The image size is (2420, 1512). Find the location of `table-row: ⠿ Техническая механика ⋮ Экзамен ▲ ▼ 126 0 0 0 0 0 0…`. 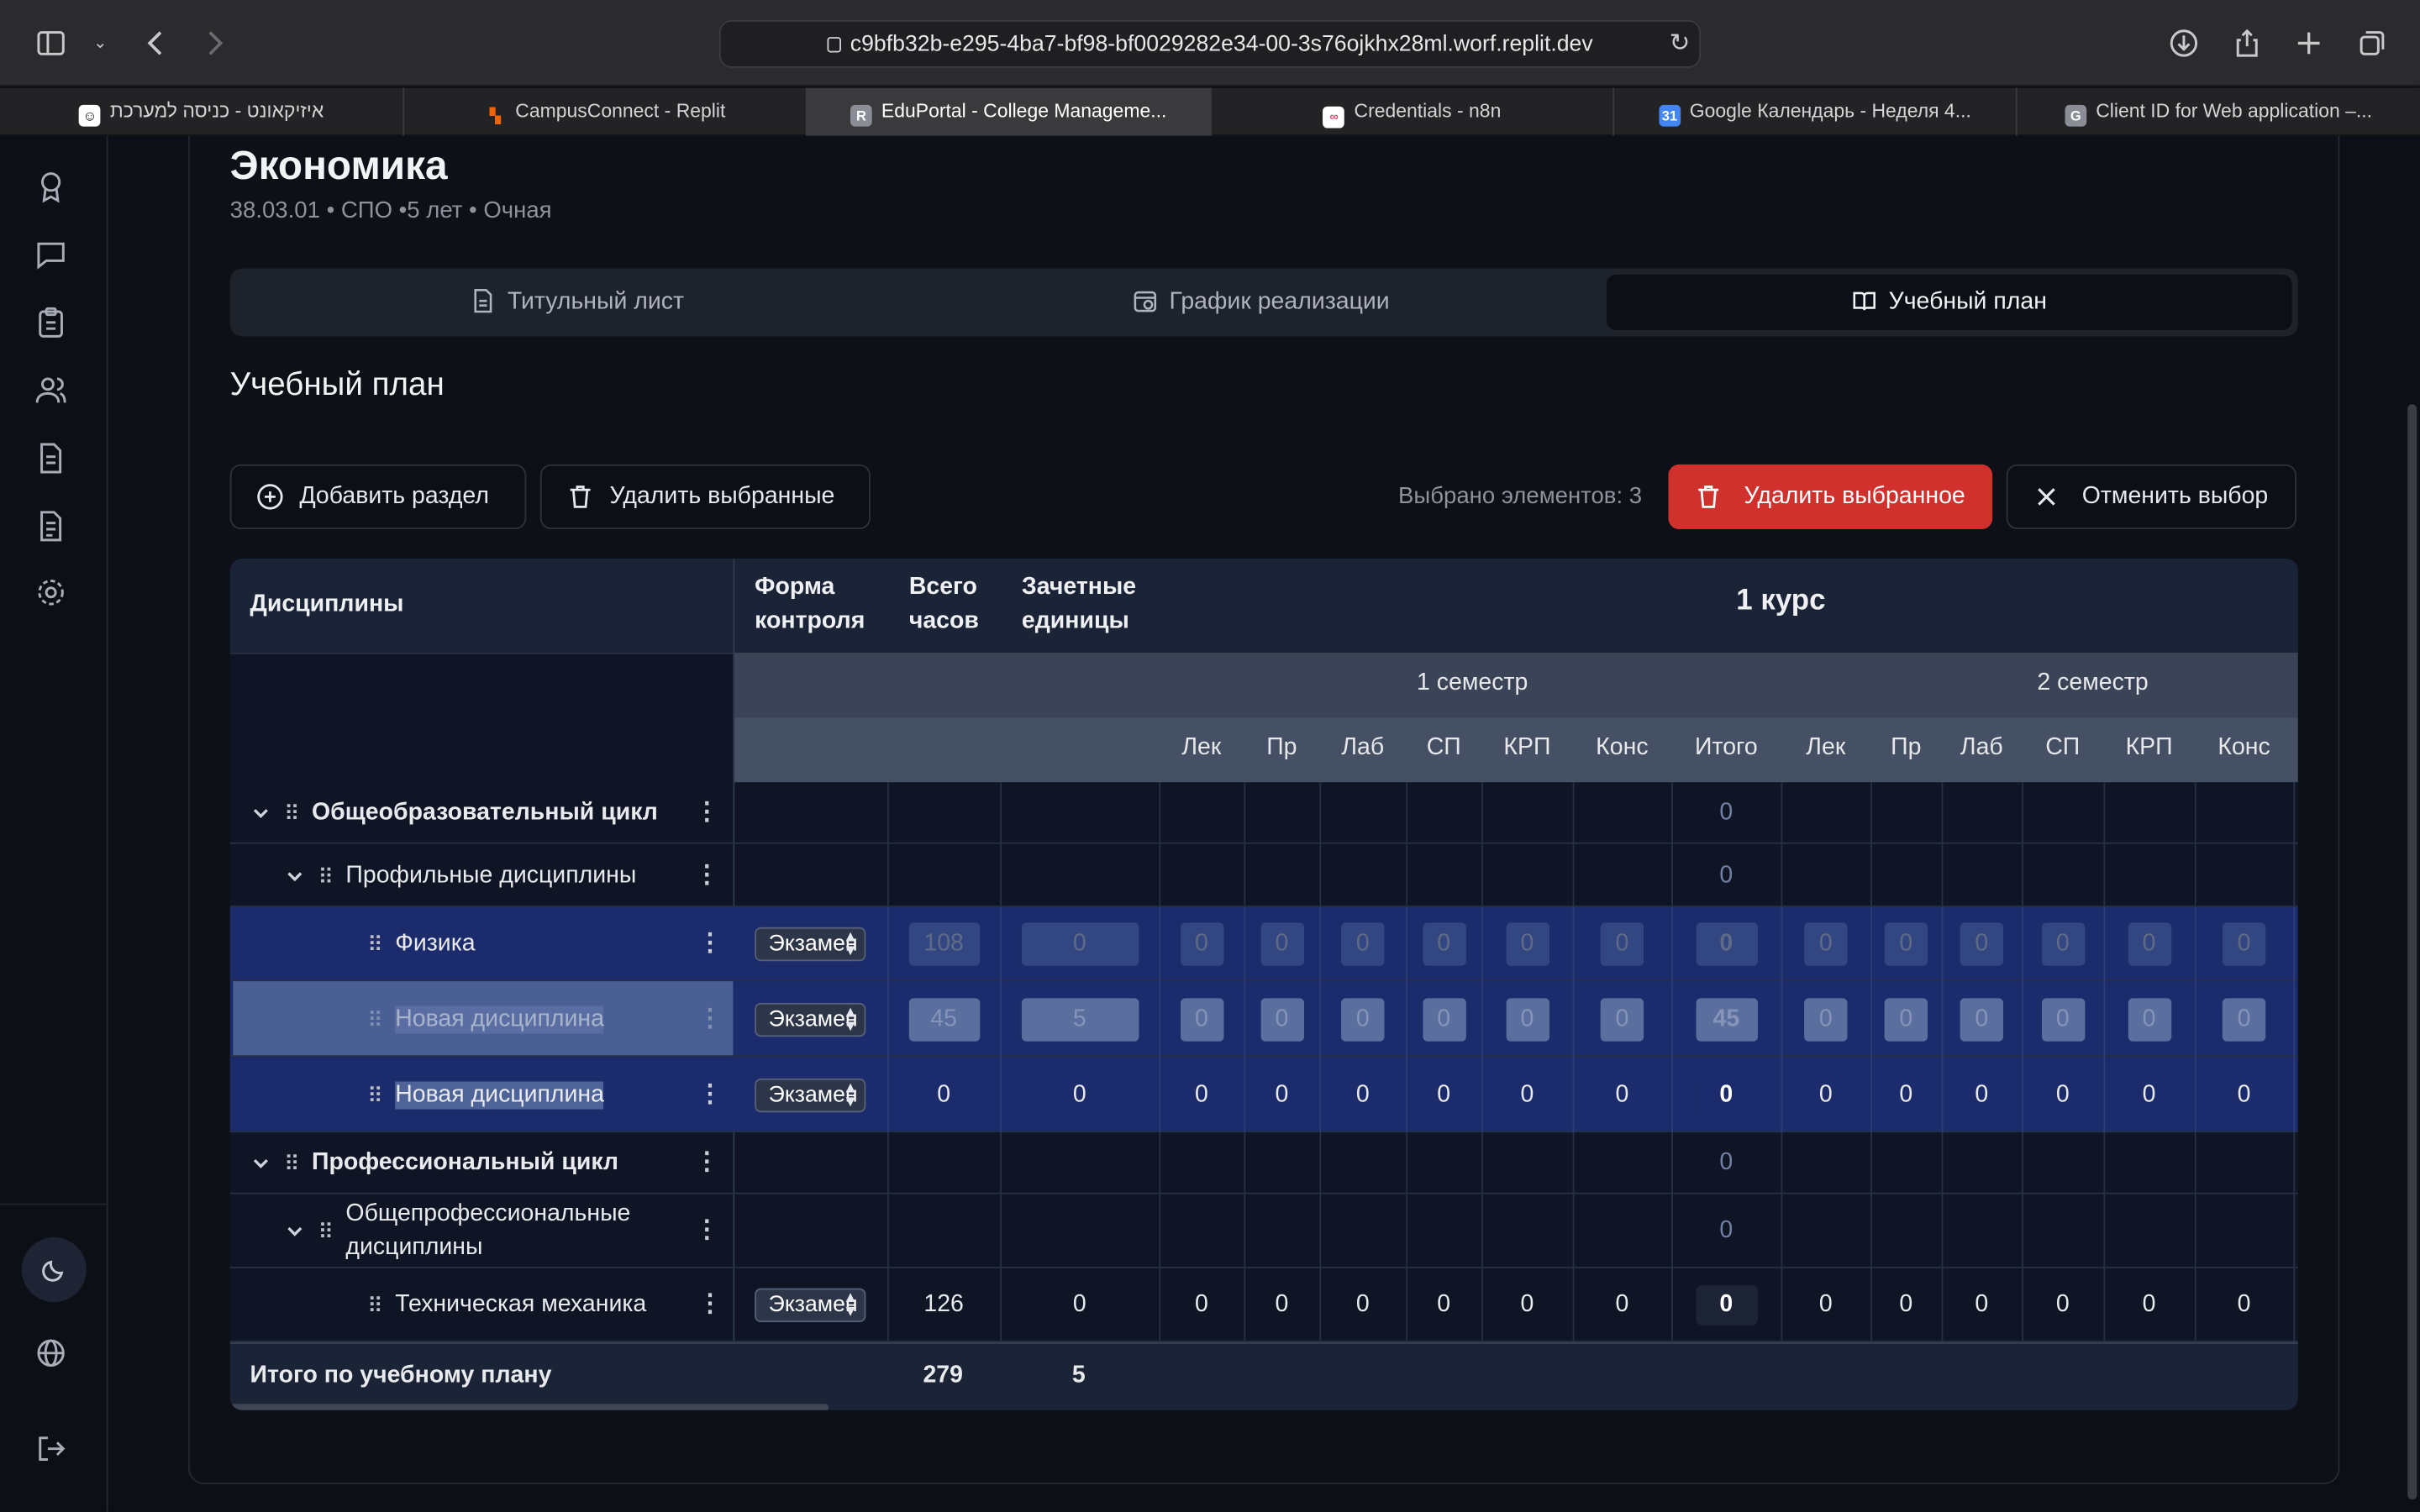

table-row: ⠿ Техническая механика ⋮ Экзамен ▲ ▼ 126 0 0 0 0 0 0… is located at coordinates (1263, 1305).